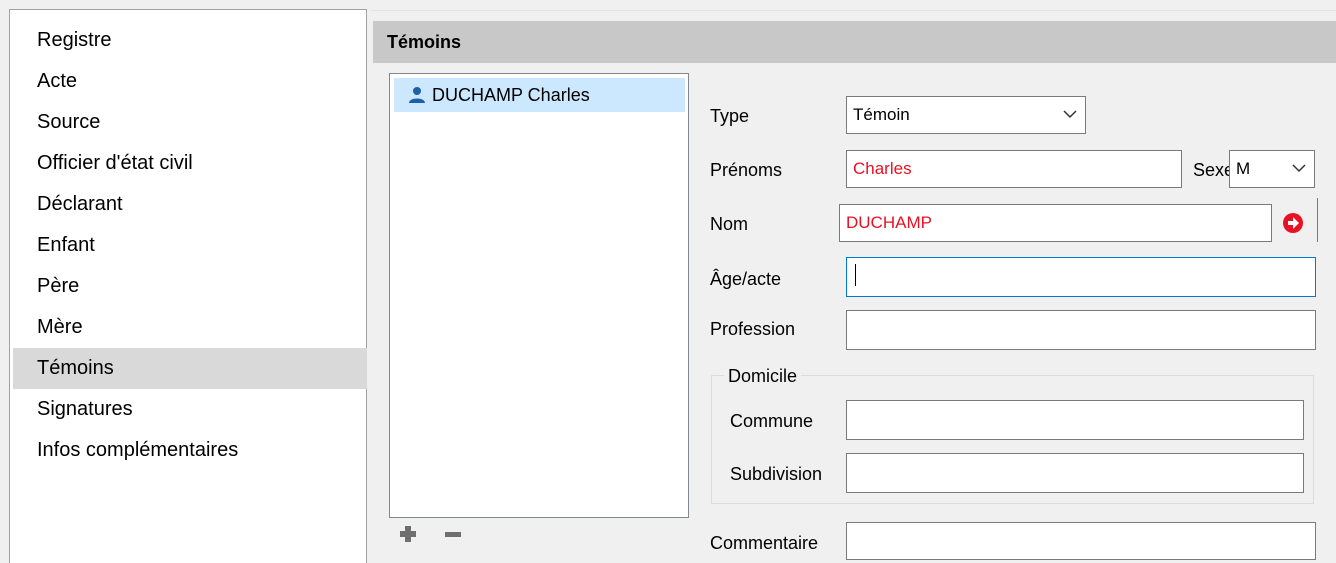 The image size is (1336, 563). What do you see at coordinates (1293, 223) in the screenshot?
I see `arrow-right-icon` at bounding box center [1293, 223].